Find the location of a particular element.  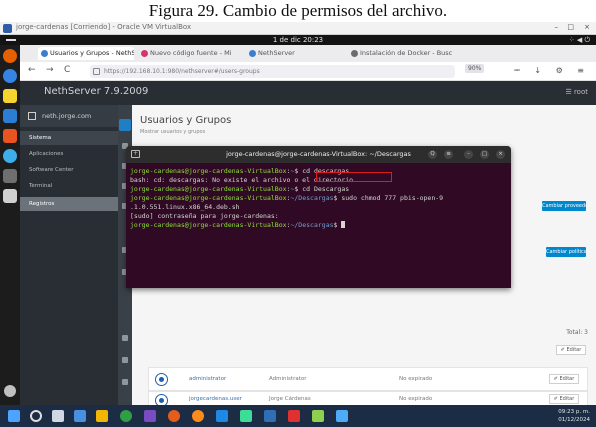

taskbar-clock: 09:23 p. m. 01/12/2024 is located at coordinates (574, 416).